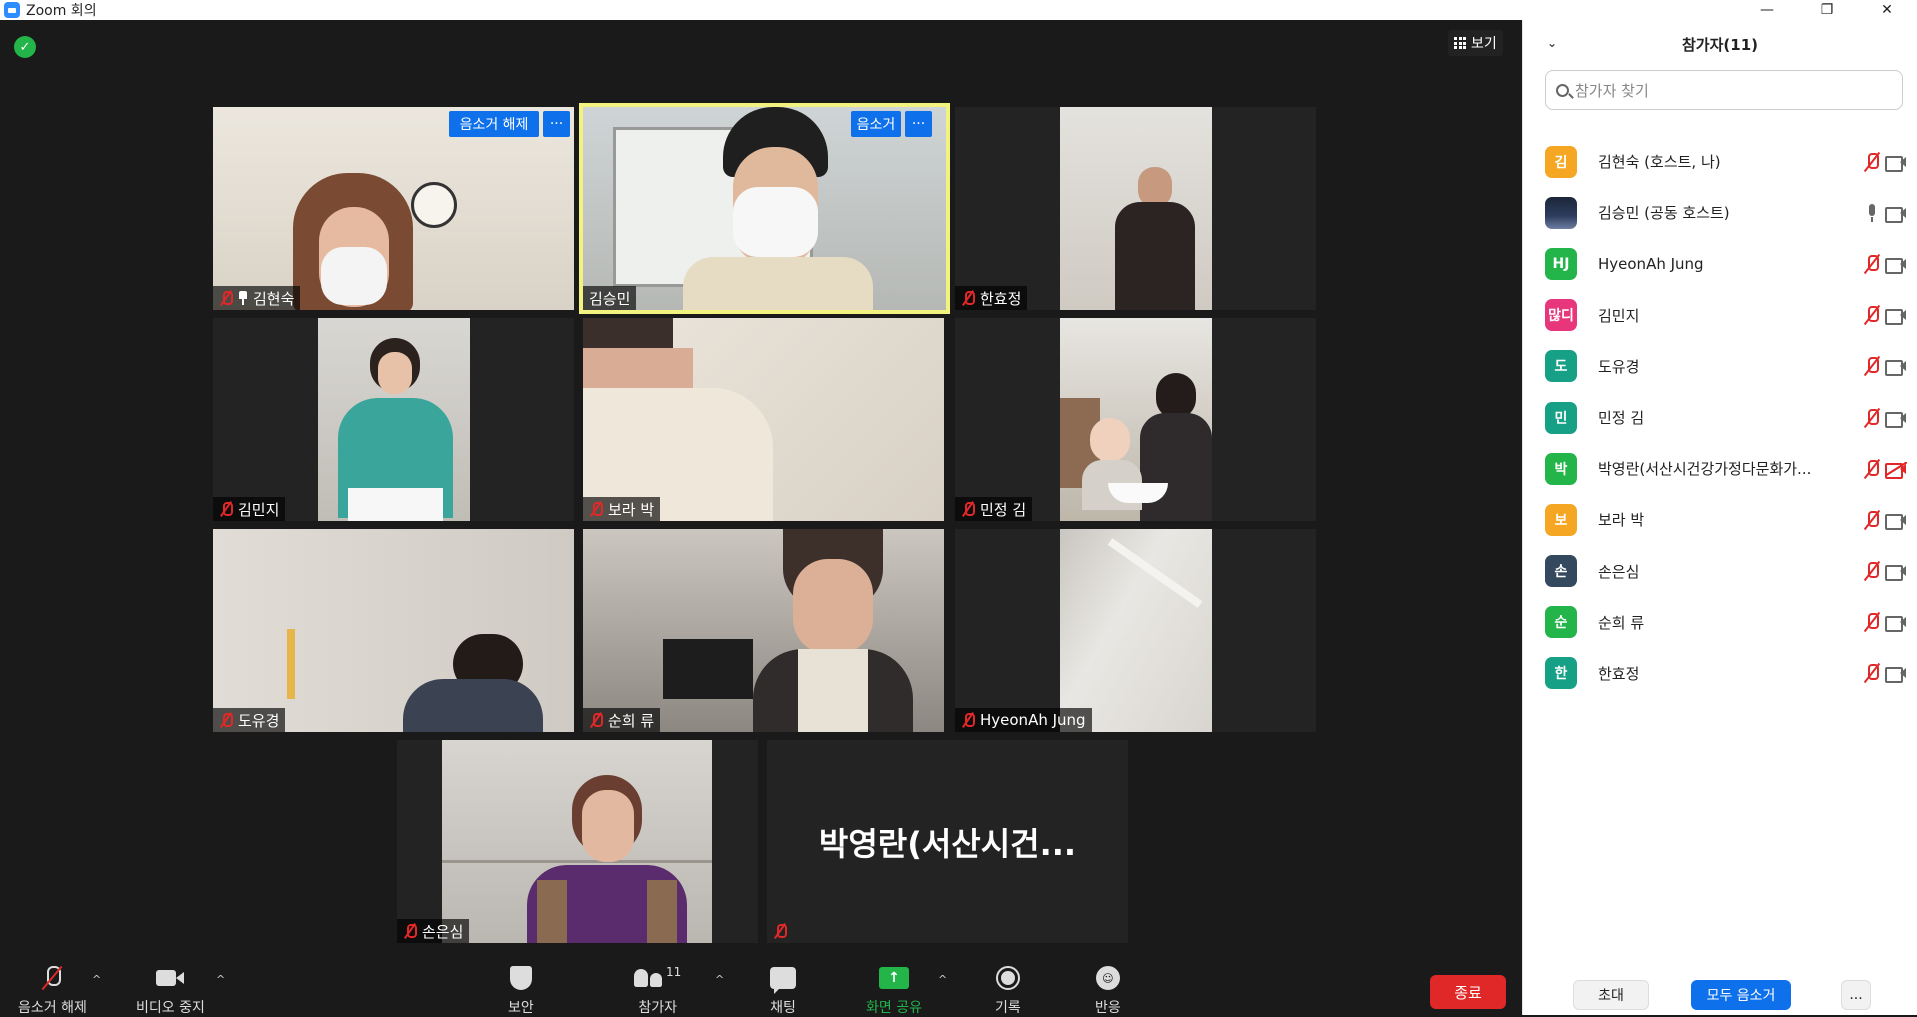 The width and height of the screenshot is (1917, 1017). Describe the element at coordinates (1720, 263) in the screenshot. I see `participant-row: HJ HyeonAh Jung` at that location.